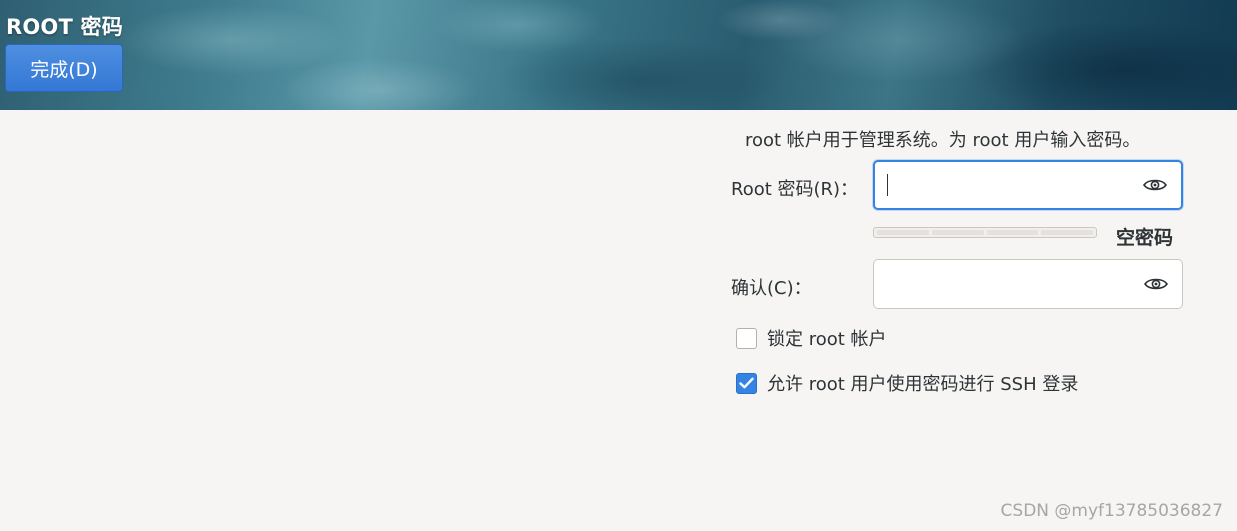 This screenshot has height=531, width=1237. I want to click on description-text: root 帐户用于管理系统。为 root 用户输入密码。, so click(943, 140).